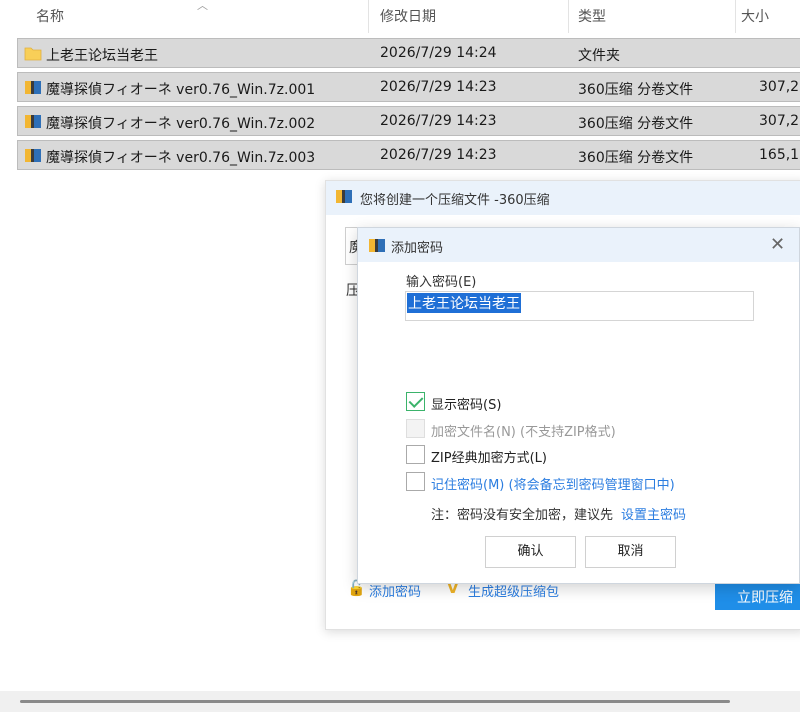 Image resolution: width=800 pixels, height=712 pixels. Describe the element at coordinates (417, 248) in the screenshot. I see `dialog-title: 添加密码` at that location.